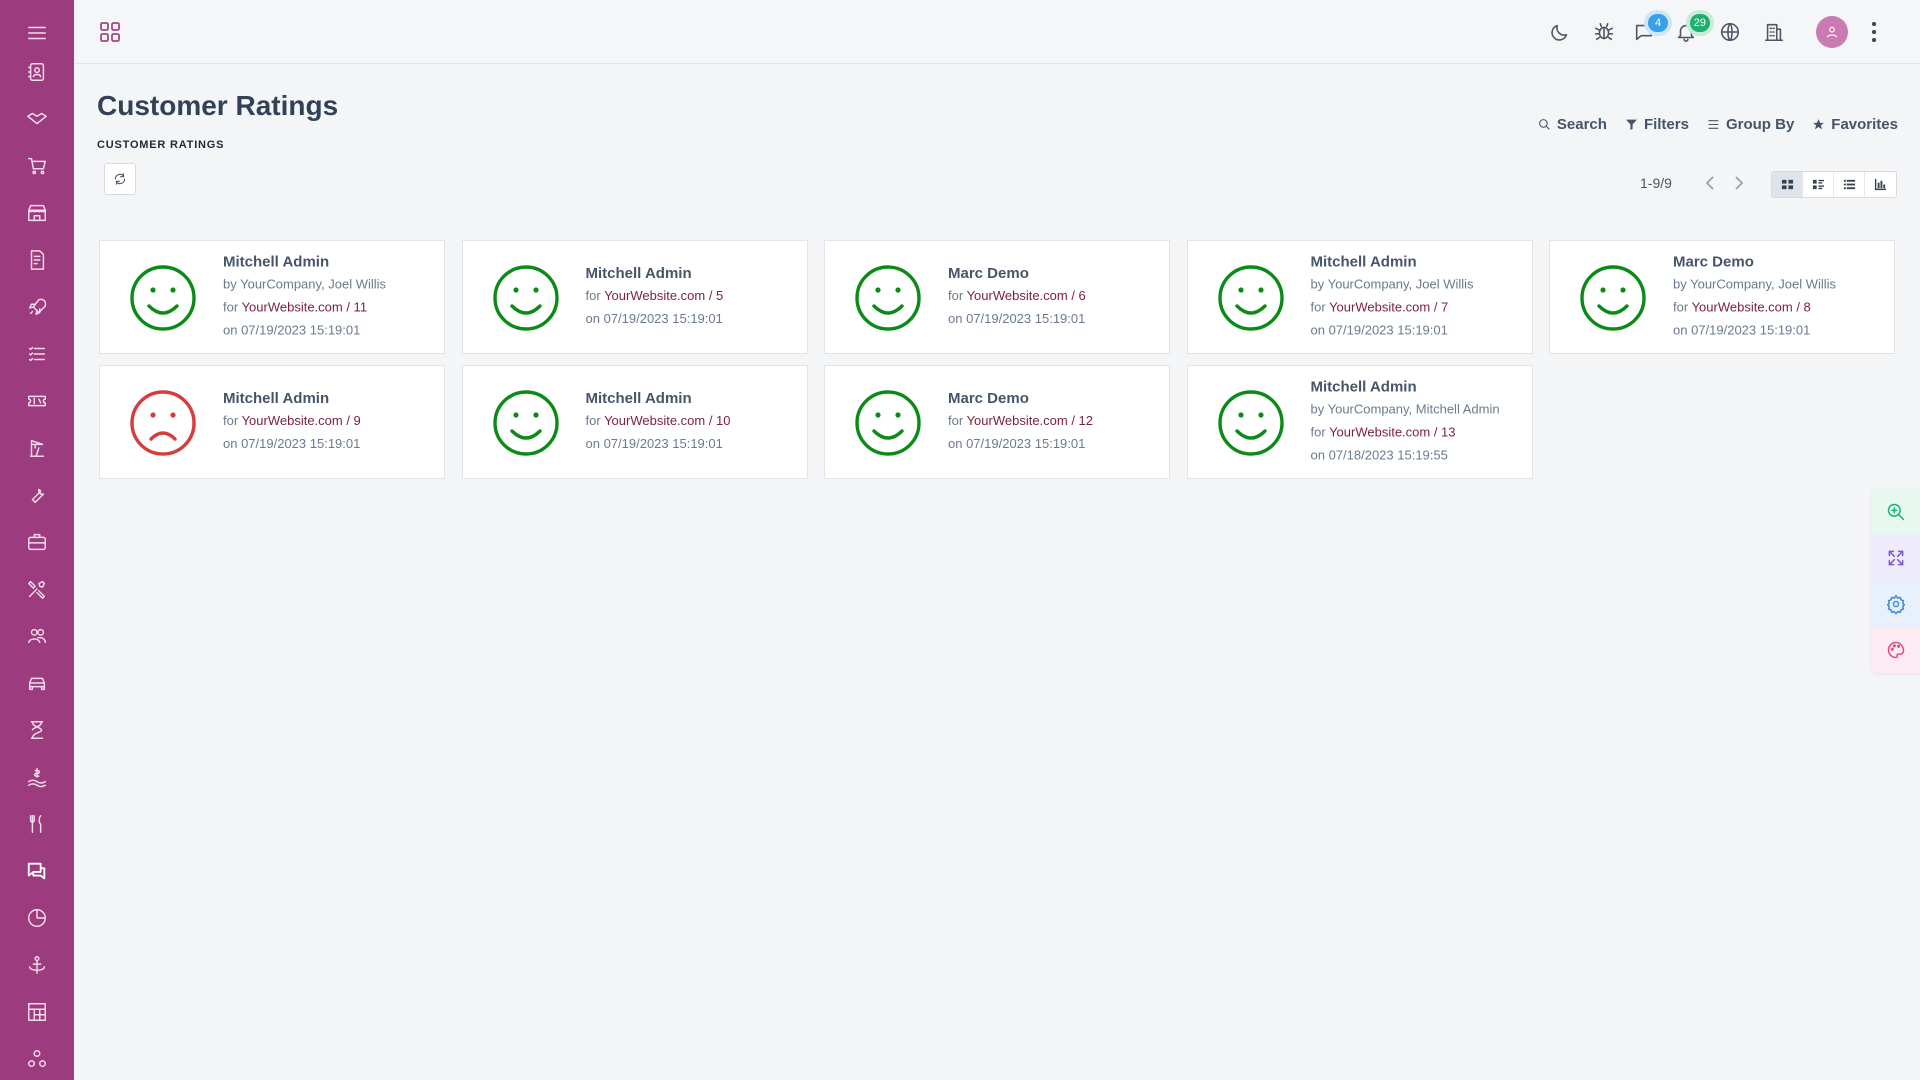  I want to click on apps-grid-icon, so click(110, 32).